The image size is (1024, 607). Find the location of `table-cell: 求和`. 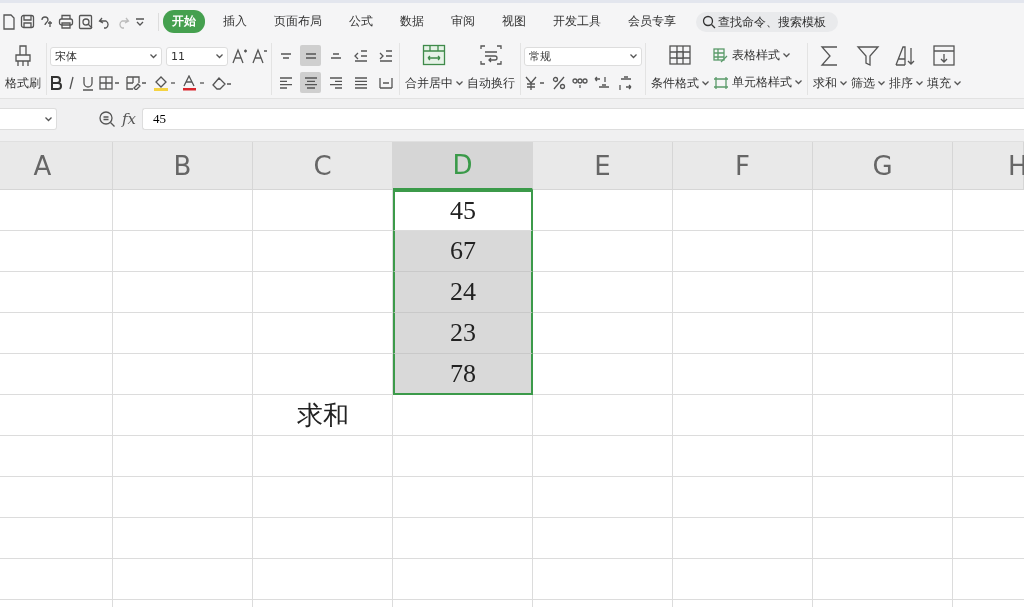

table-cell: 求和 is located at coordinates (323, 415).